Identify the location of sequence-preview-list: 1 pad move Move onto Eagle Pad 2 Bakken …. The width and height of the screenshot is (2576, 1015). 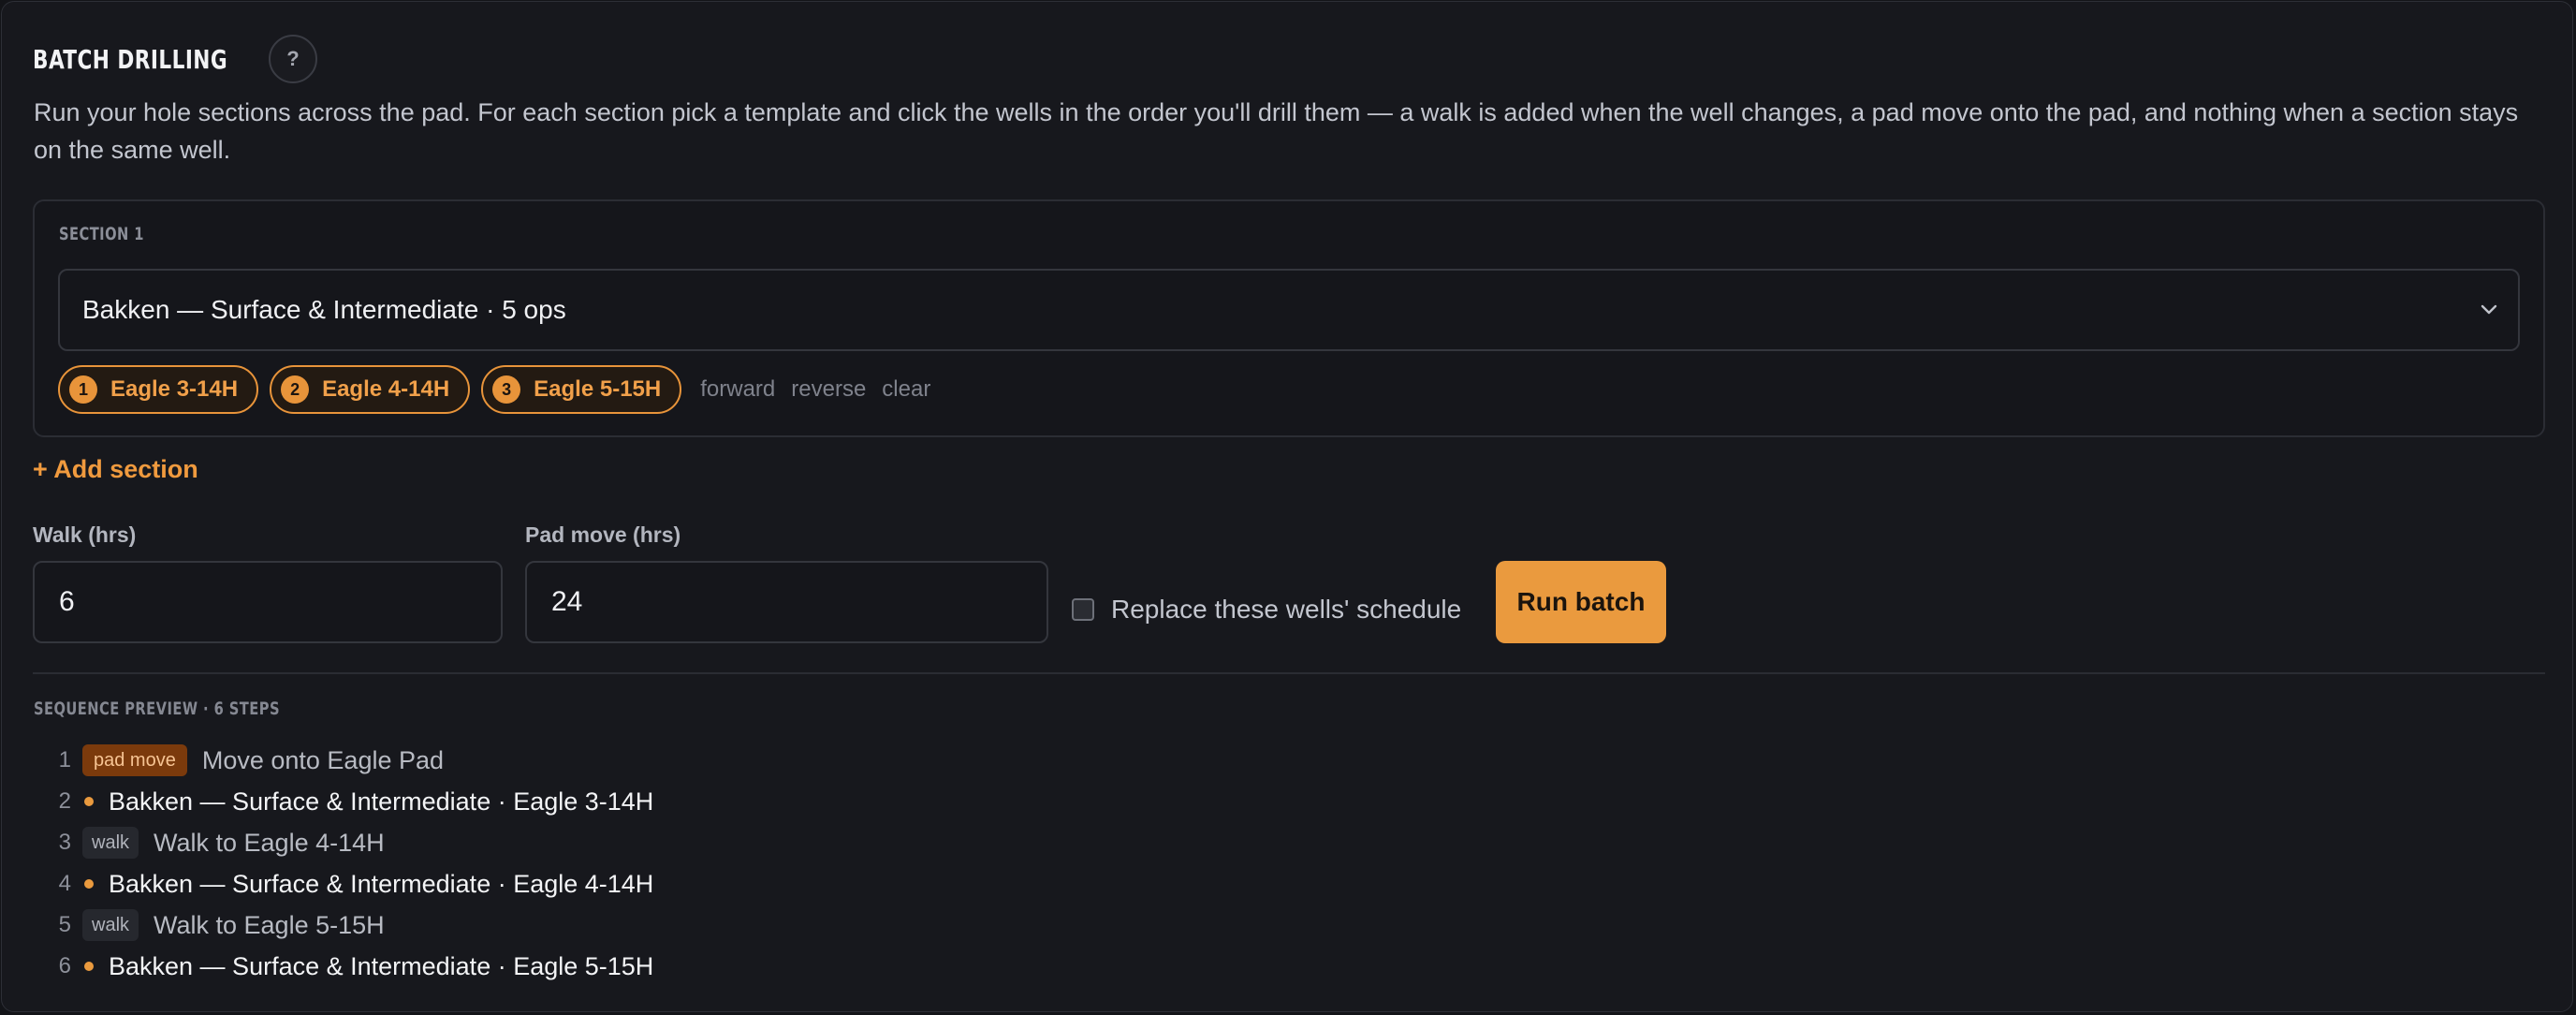
(353, 864).